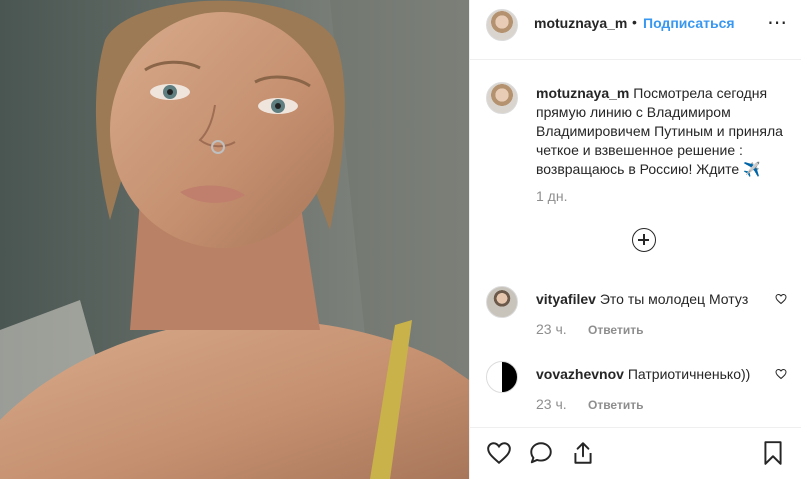 Image resolution: width=801 pixels, height=479 pixels. What do you see at coordinates (502, 98) in the screenshot?
I see `caption-avatar` at bounding box center [502, 98].